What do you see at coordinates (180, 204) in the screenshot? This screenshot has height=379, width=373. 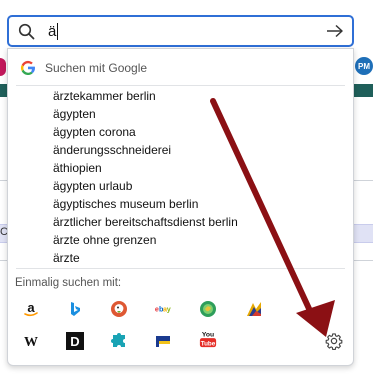 I see `suggestion-item: ägyptisches museum berlin` at bounding box center [180, 204].